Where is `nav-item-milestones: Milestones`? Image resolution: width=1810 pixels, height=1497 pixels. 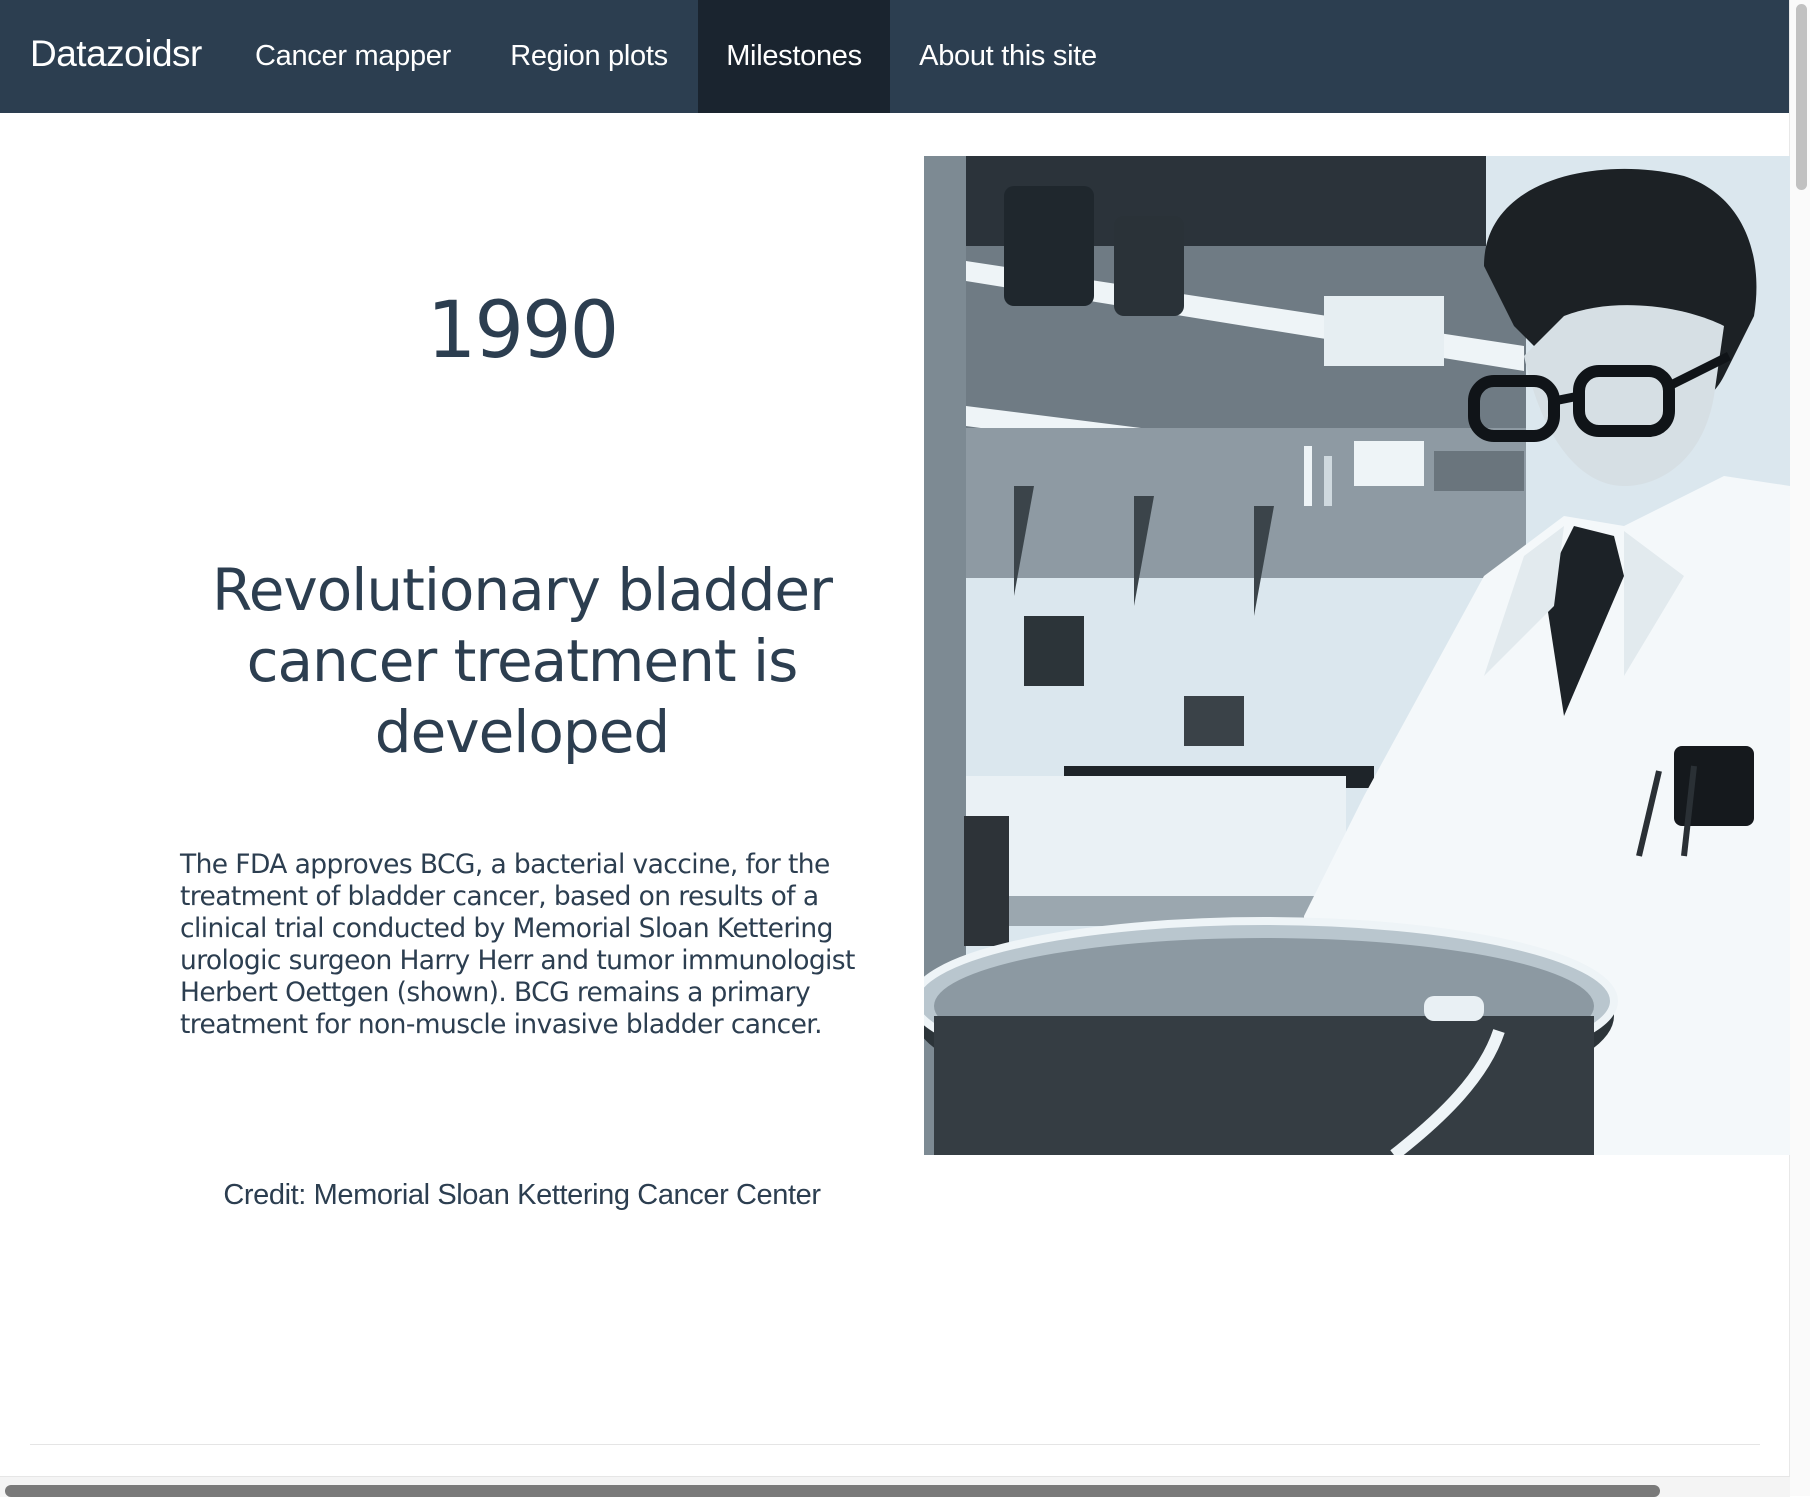
nav-item-milestones: Milestones is located at coordinates (794, 56).